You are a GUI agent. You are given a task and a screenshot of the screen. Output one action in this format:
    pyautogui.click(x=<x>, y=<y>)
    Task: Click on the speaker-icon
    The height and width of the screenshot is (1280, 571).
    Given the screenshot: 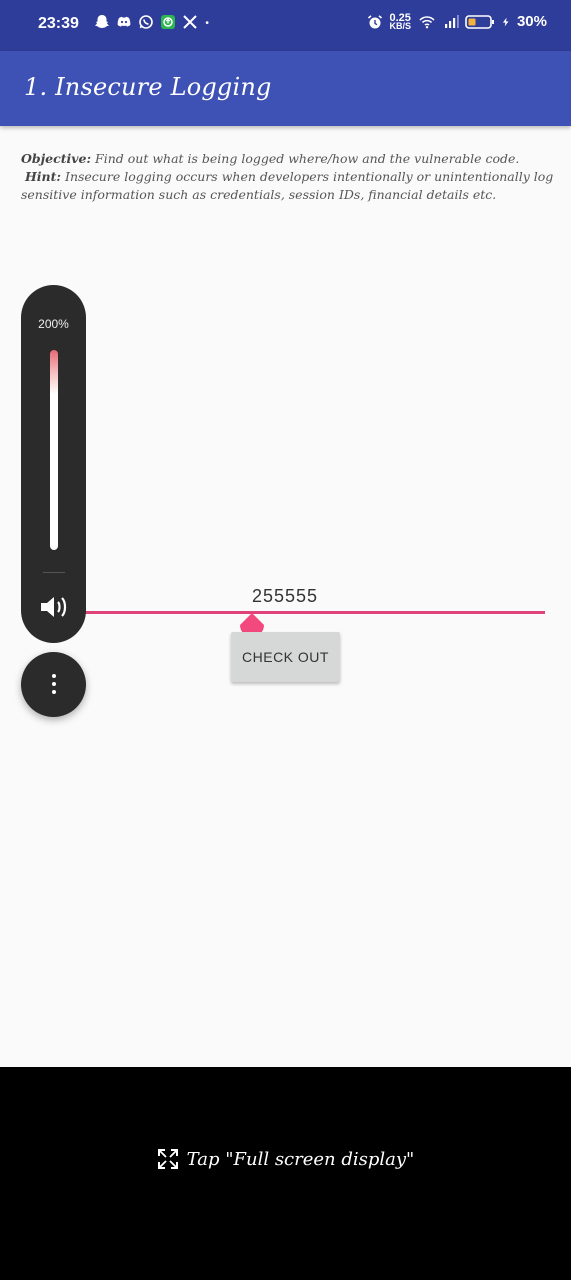 What is the action you would take?
    pyautogui.click(x=54, y=607)
    